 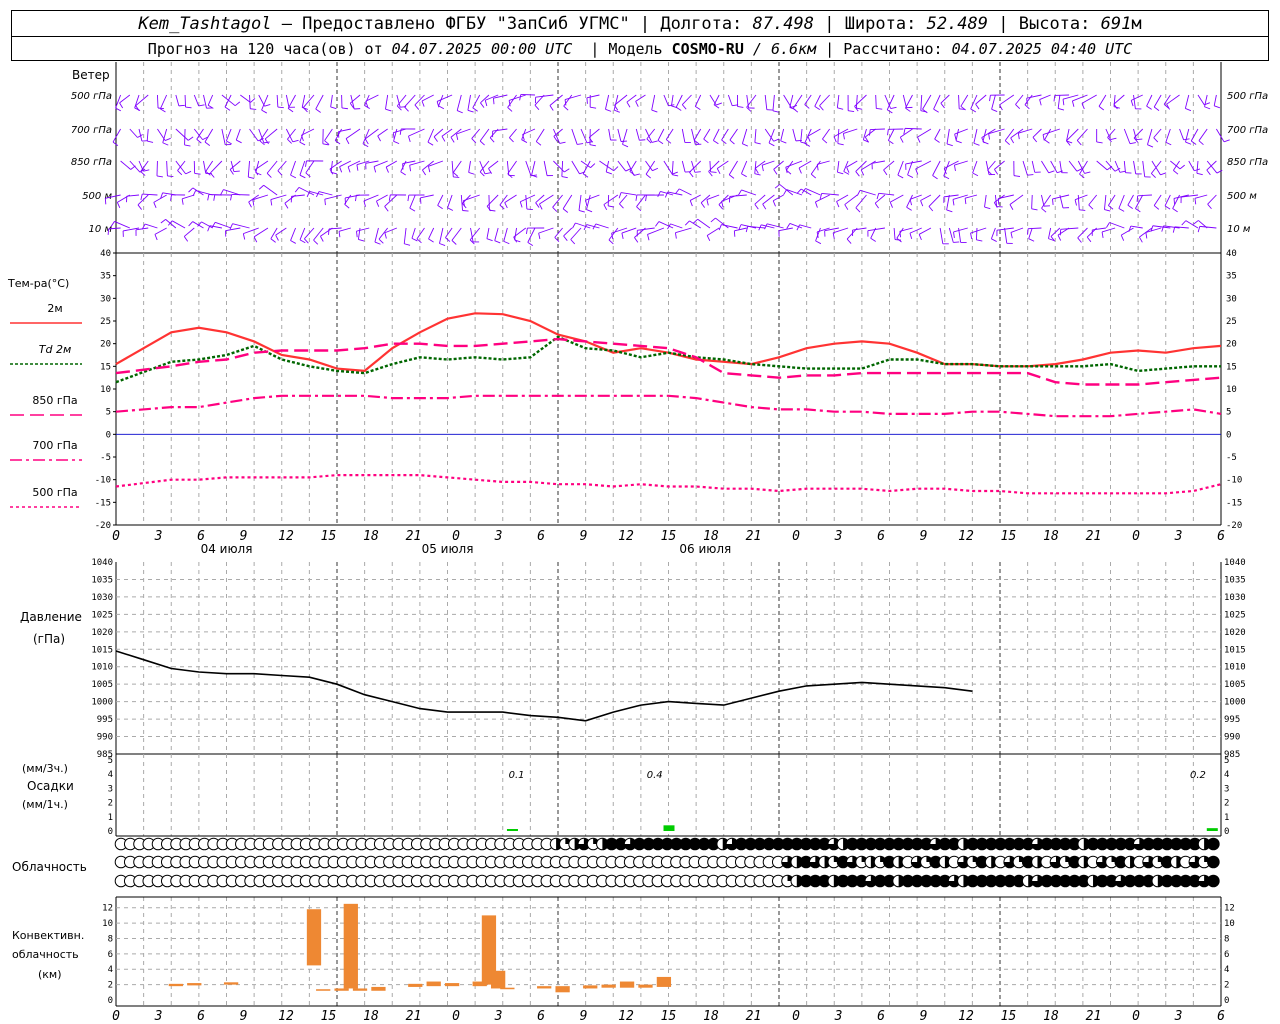 What do you see at coordinates (54, 308) in the screenshot?
I see `legend-label: 2м` at bounding box center [54, 308].